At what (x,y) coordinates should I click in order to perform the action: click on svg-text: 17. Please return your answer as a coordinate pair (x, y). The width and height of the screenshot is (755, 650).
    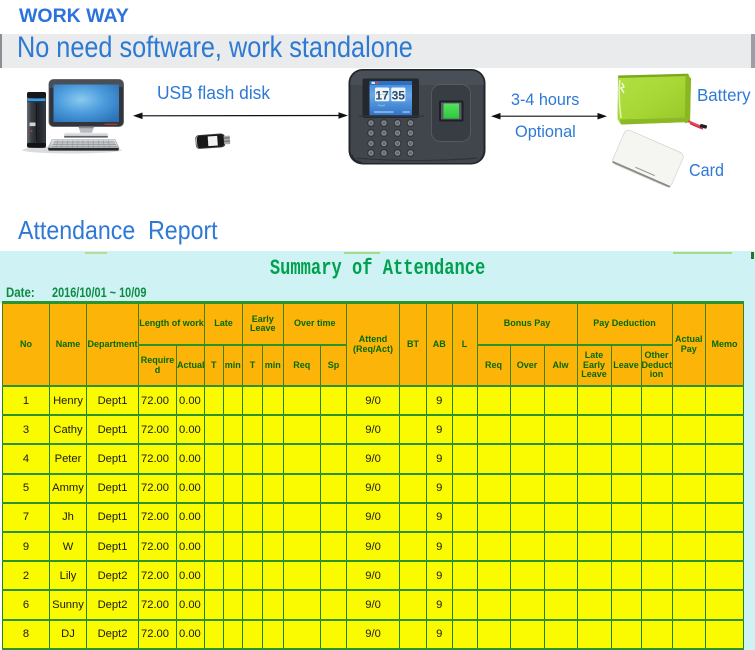
    Looking at the image, I should click on (382, 95).